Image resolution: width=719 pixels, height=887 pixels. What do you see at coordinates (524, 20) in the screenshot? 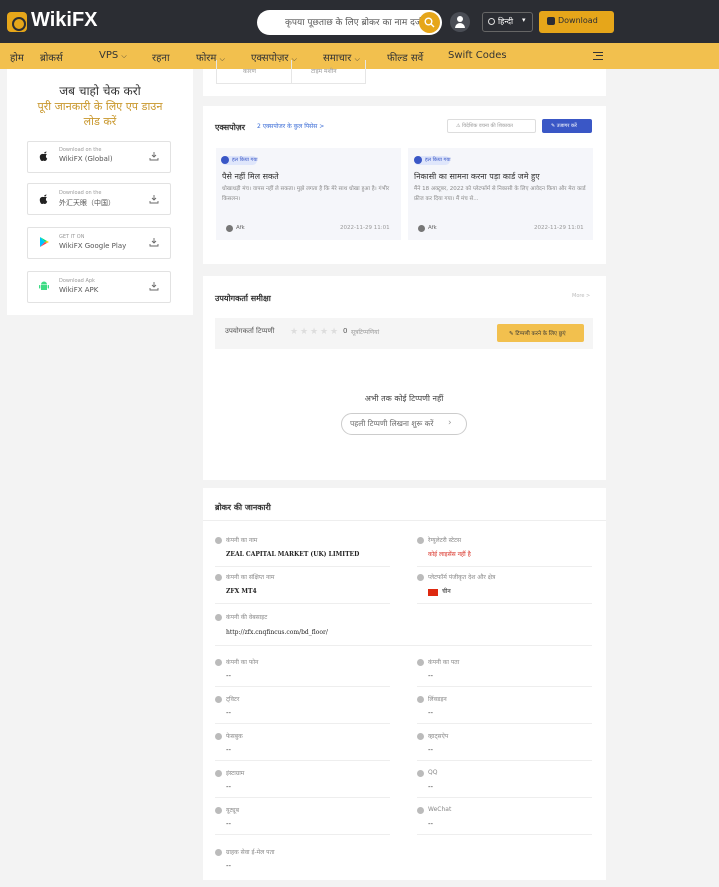
I see `chevron-down-icon: ▾` at bounding box center [524, 20].